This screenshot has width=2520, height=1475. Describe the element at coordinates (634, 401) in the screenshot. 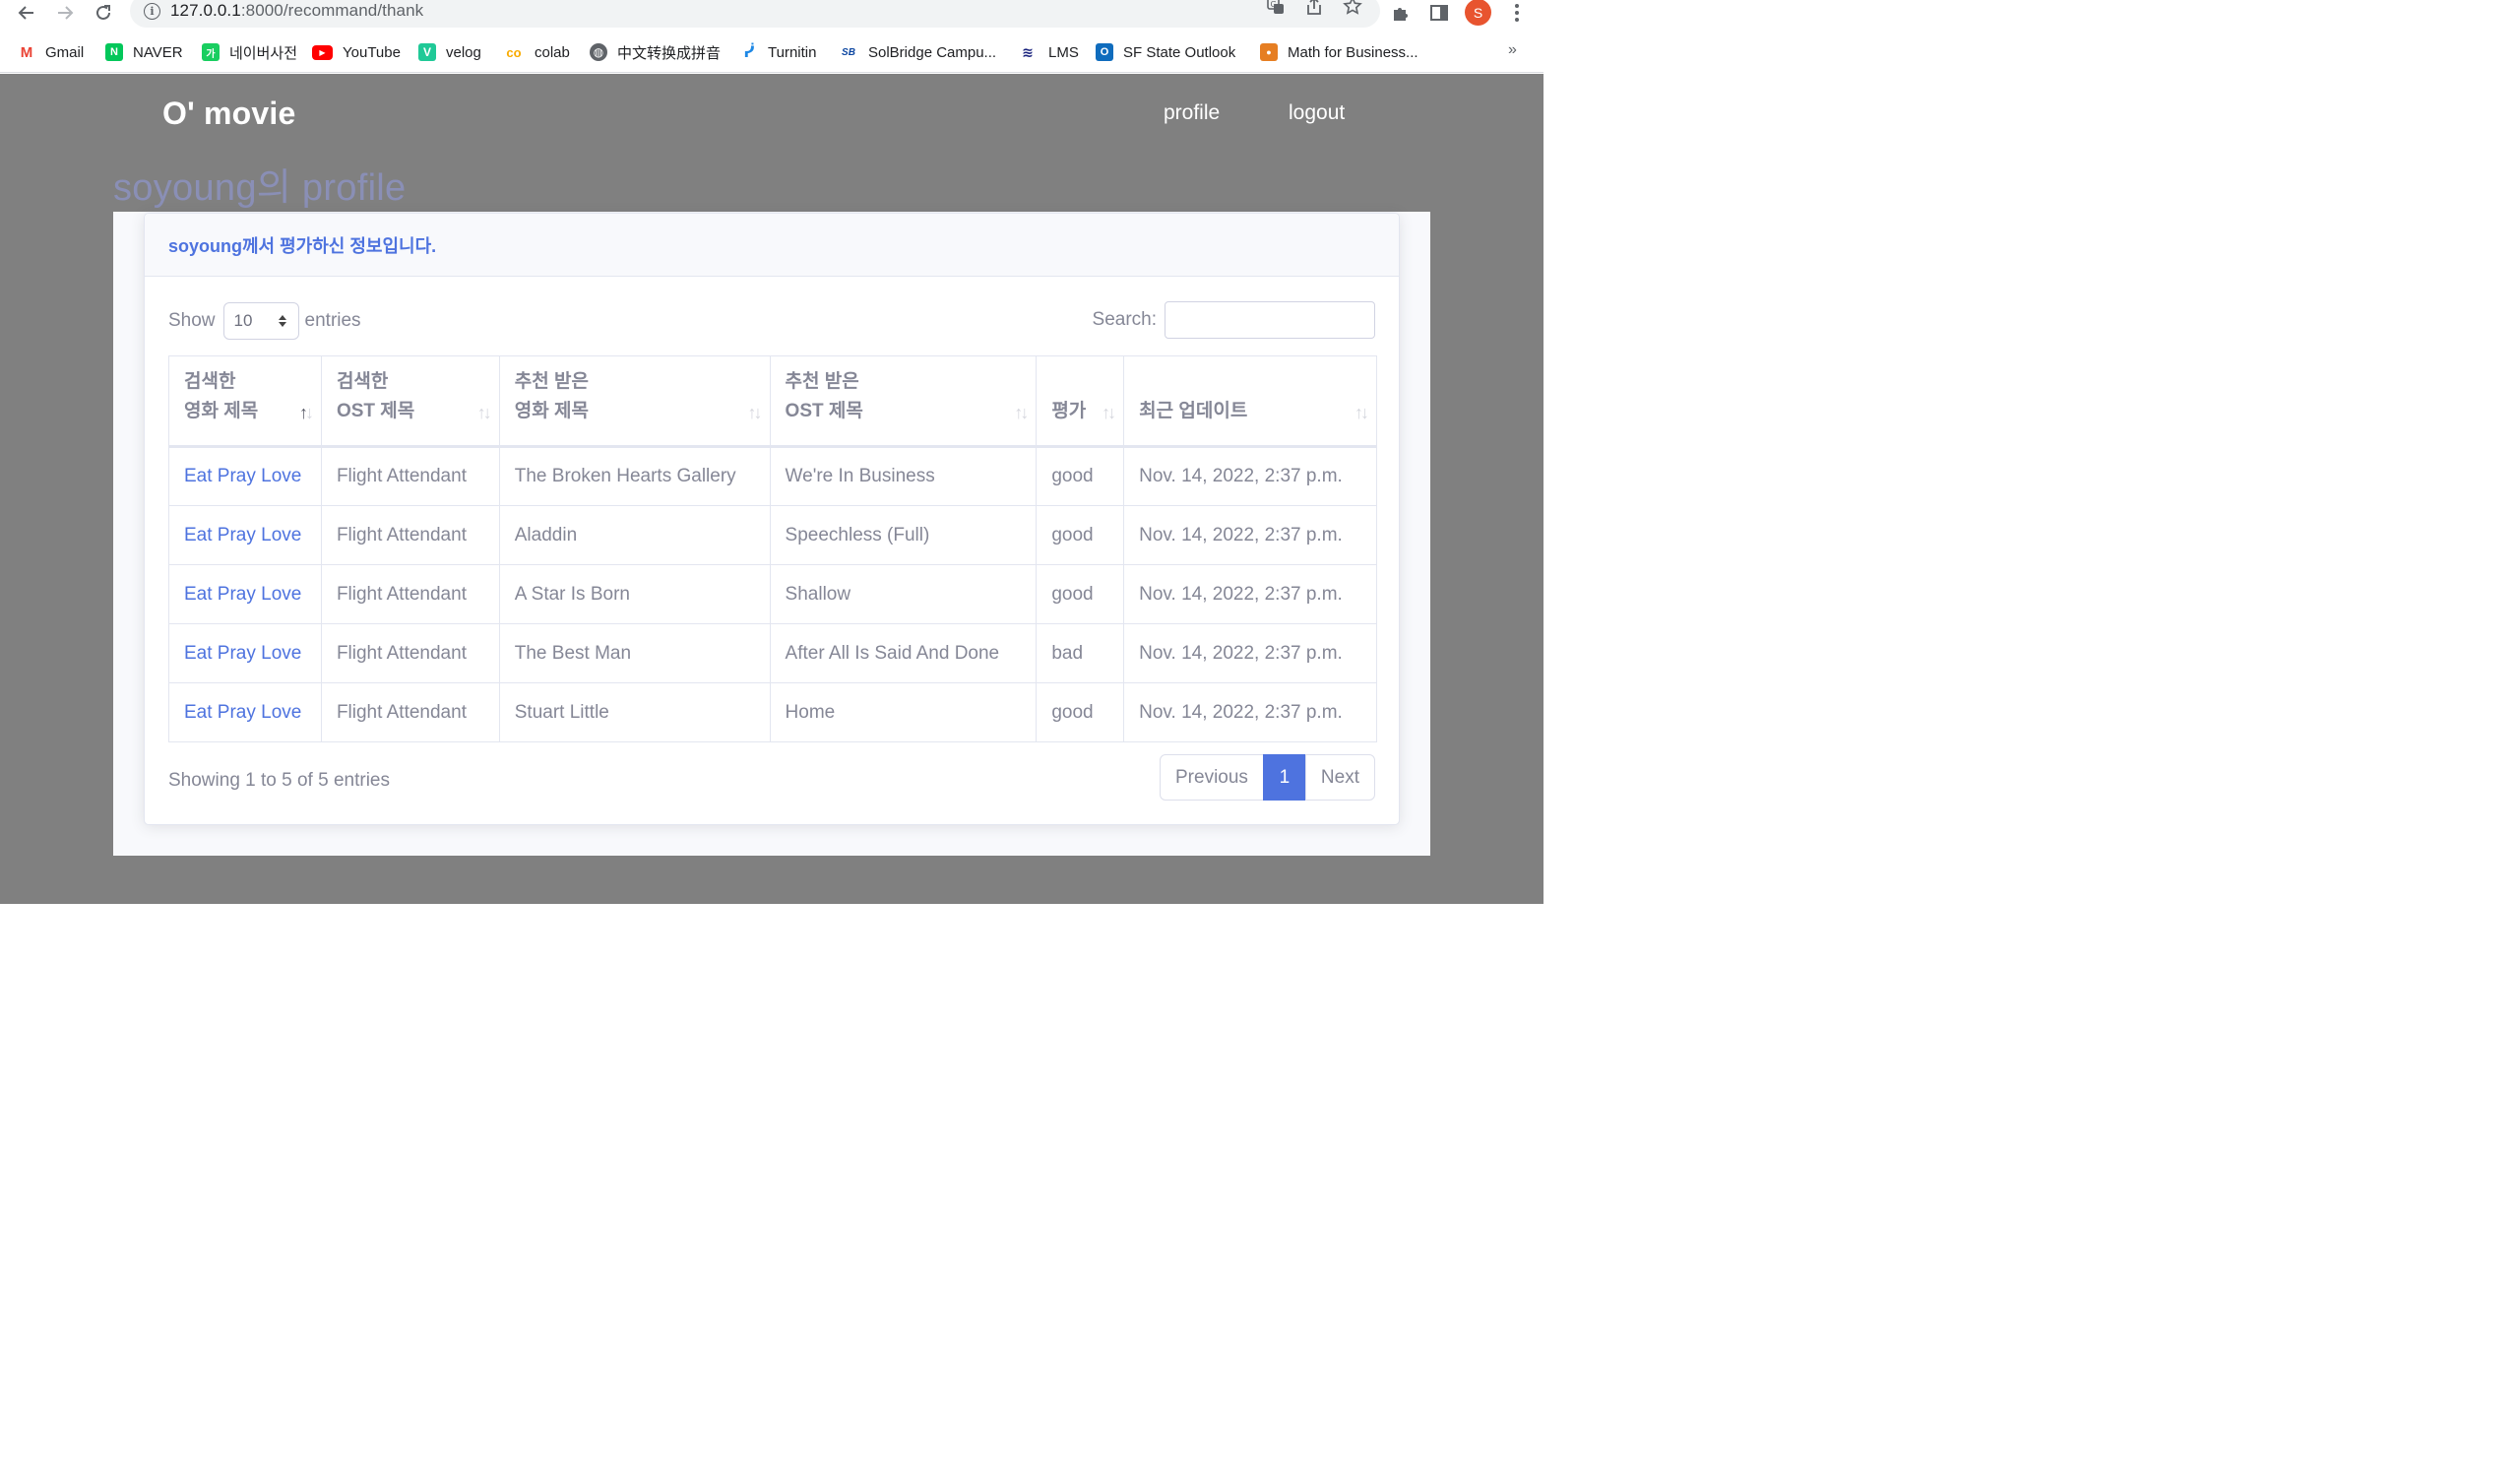

I see `column-header-recommended-movie: 추천 받은 영화 제목 ↑ ↓` at that location.